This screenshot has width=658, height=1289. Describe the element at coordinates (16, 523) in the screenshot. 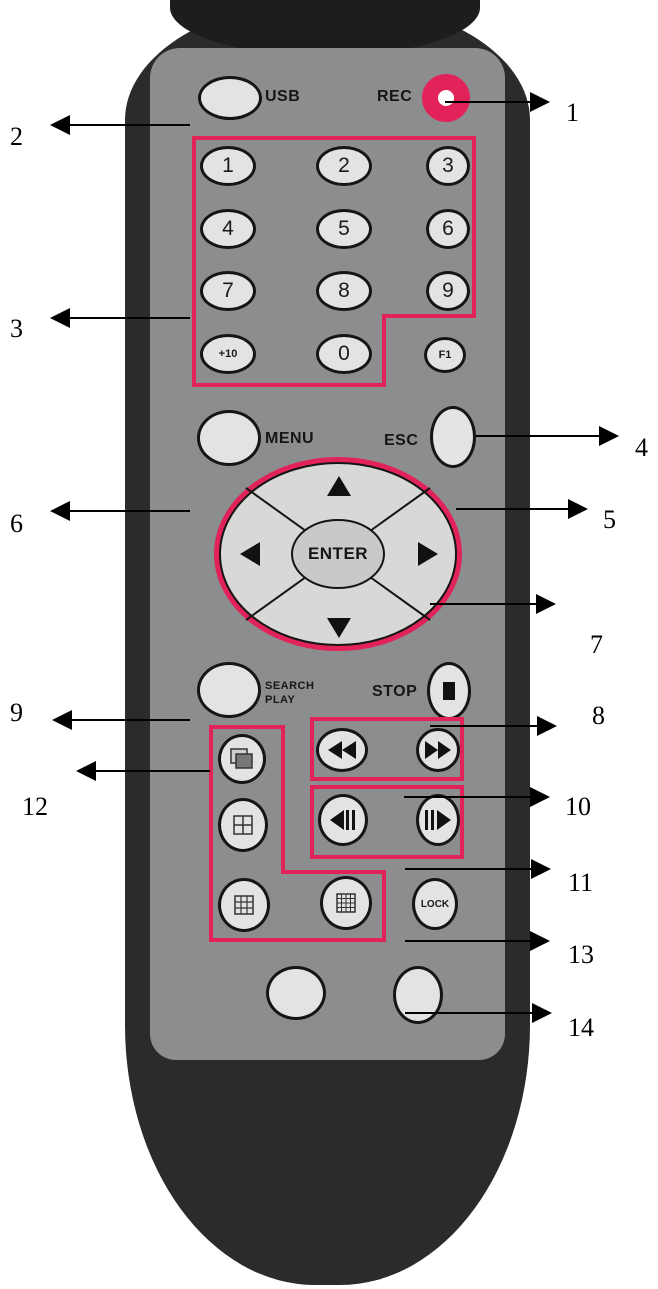

I see `callout-6: 6` at that location.